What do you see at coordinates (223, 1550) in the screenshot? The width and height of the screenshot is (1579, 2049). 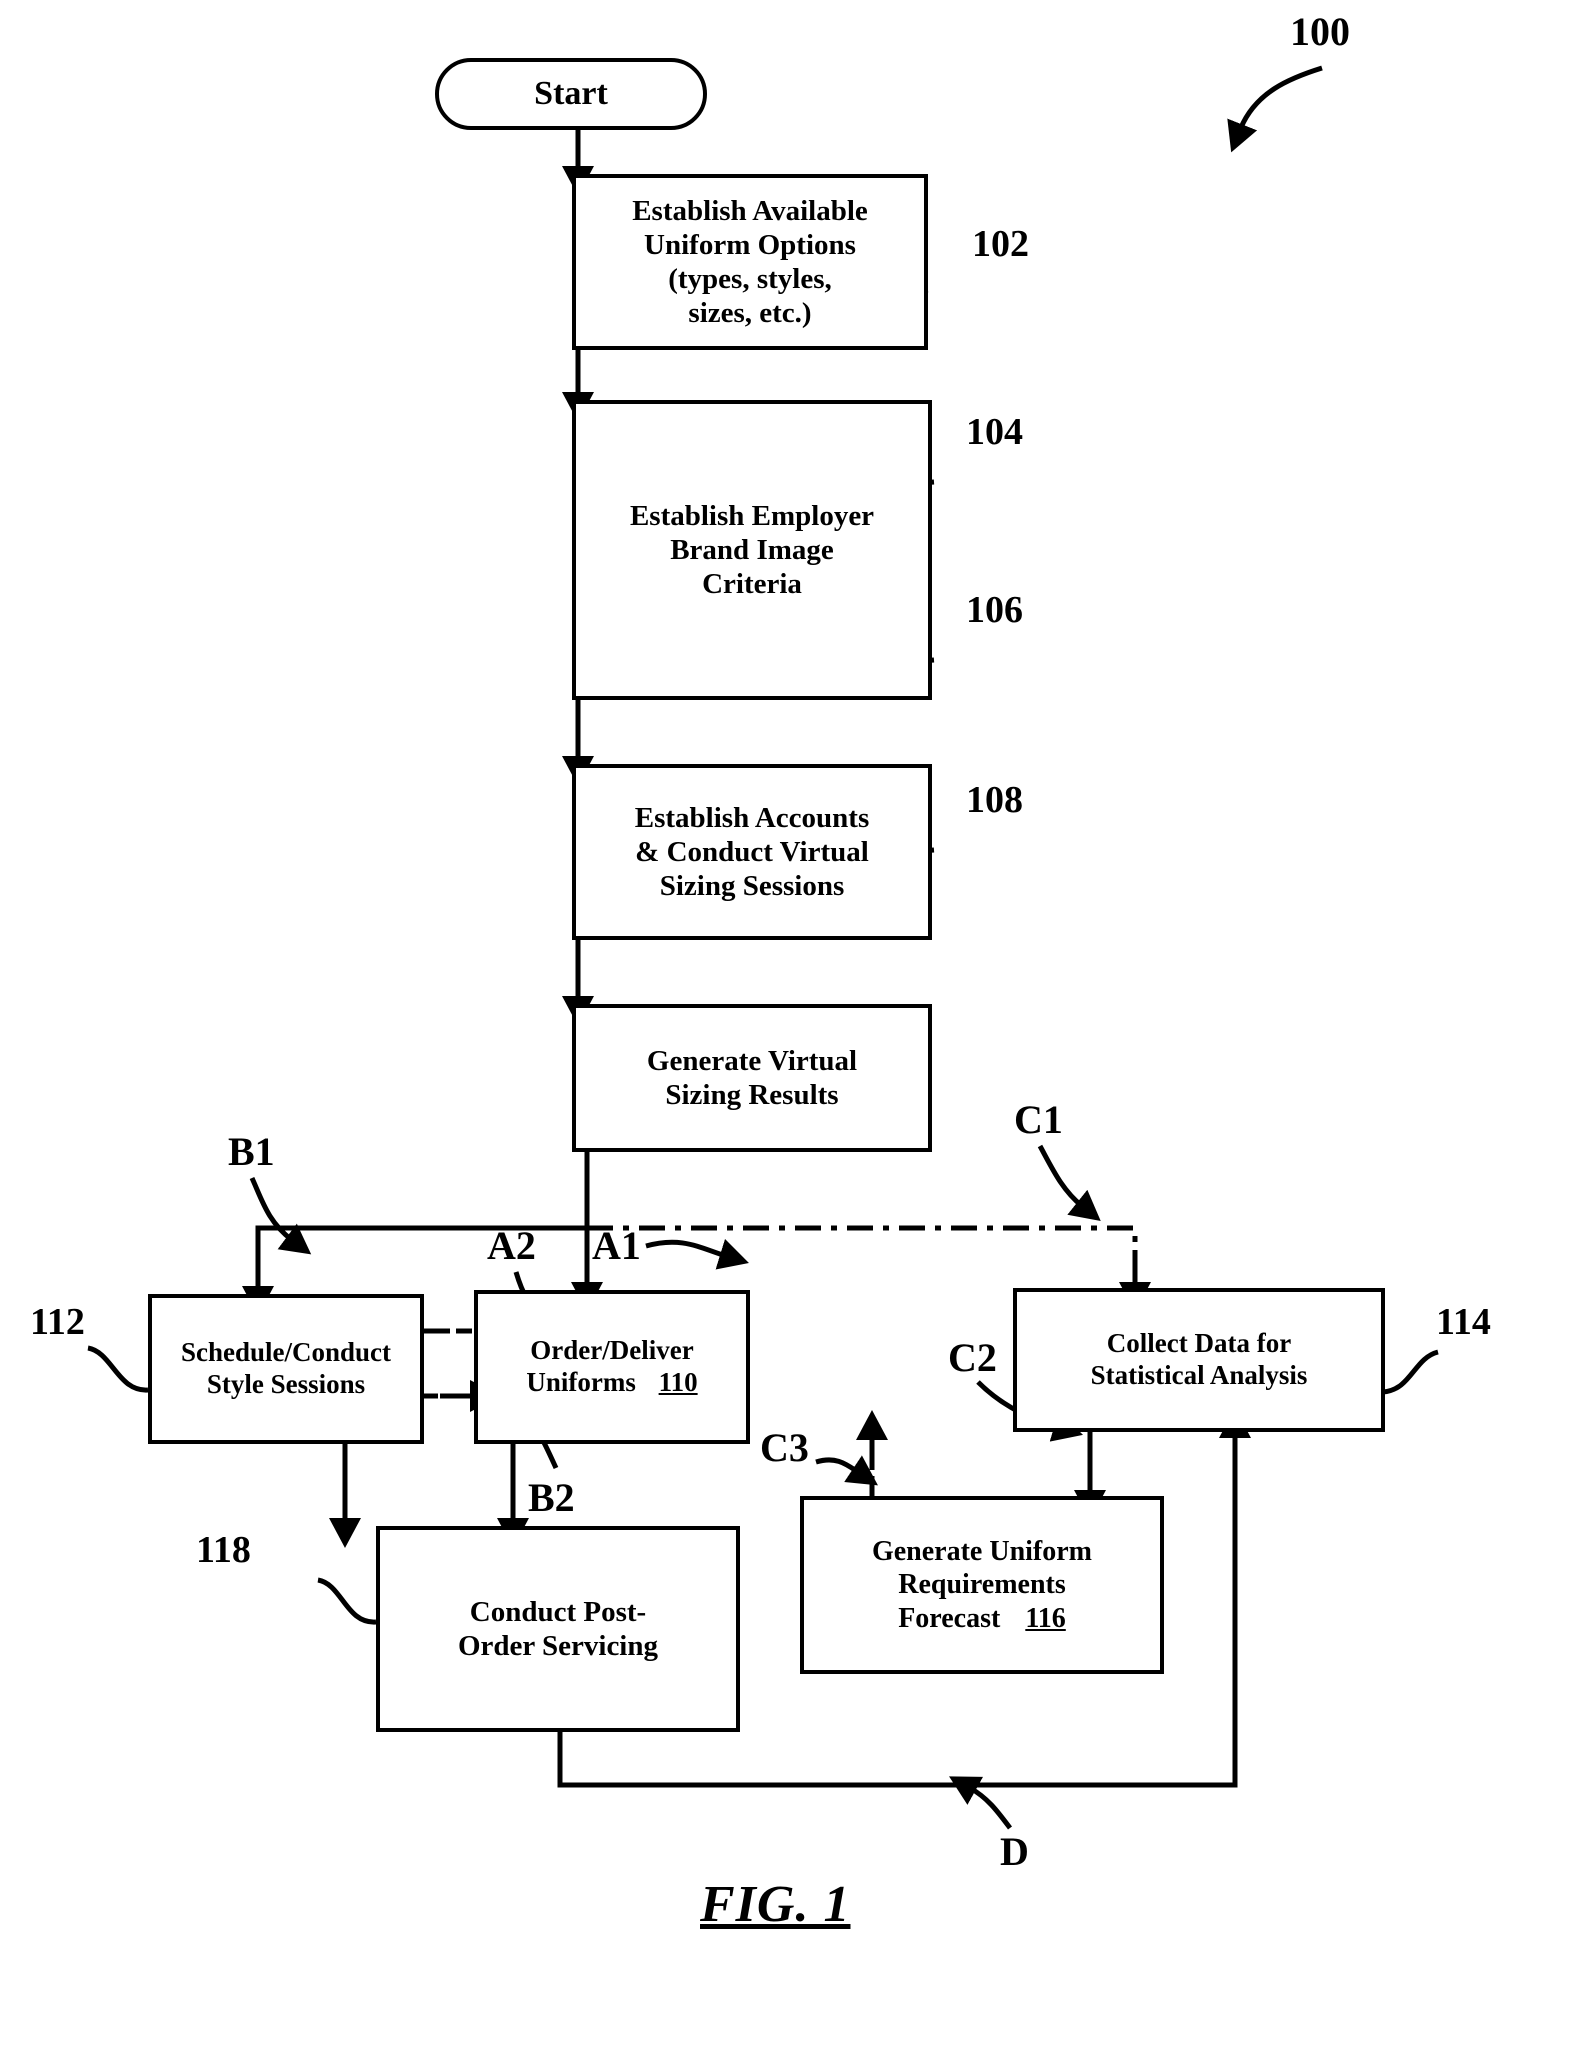 I see `ref-118: 118` at bounding box center [223, 1550].